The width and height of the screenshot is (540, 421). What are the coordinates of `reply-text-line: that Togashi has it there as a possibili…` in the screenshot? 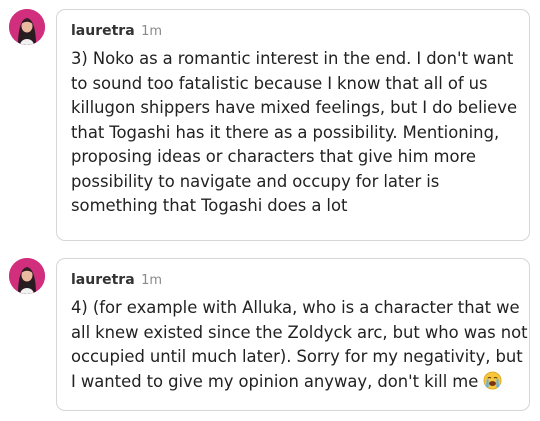 It's located at (285, 132).